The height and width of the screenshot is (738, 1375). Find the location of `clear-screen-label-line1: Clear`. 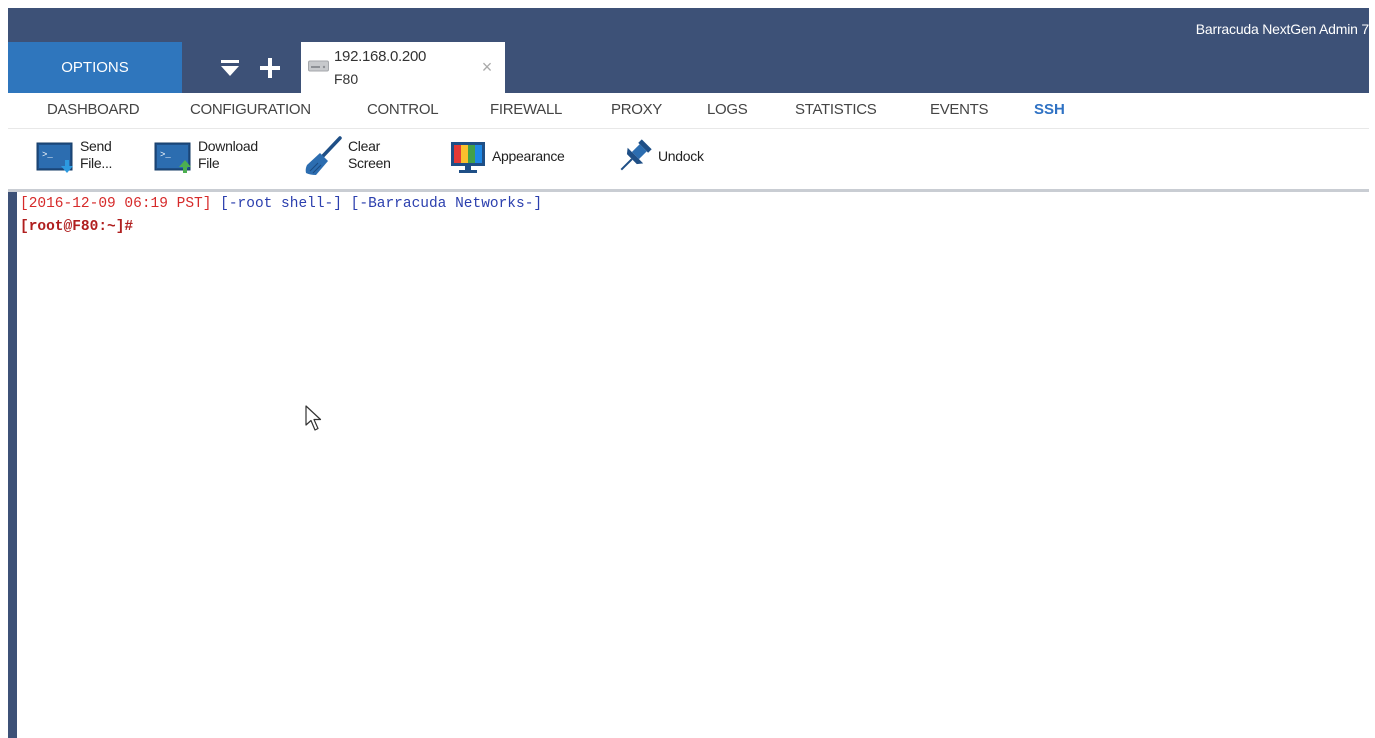

clear-screen-label-line1: Clear is located at coordinates (364, 146).